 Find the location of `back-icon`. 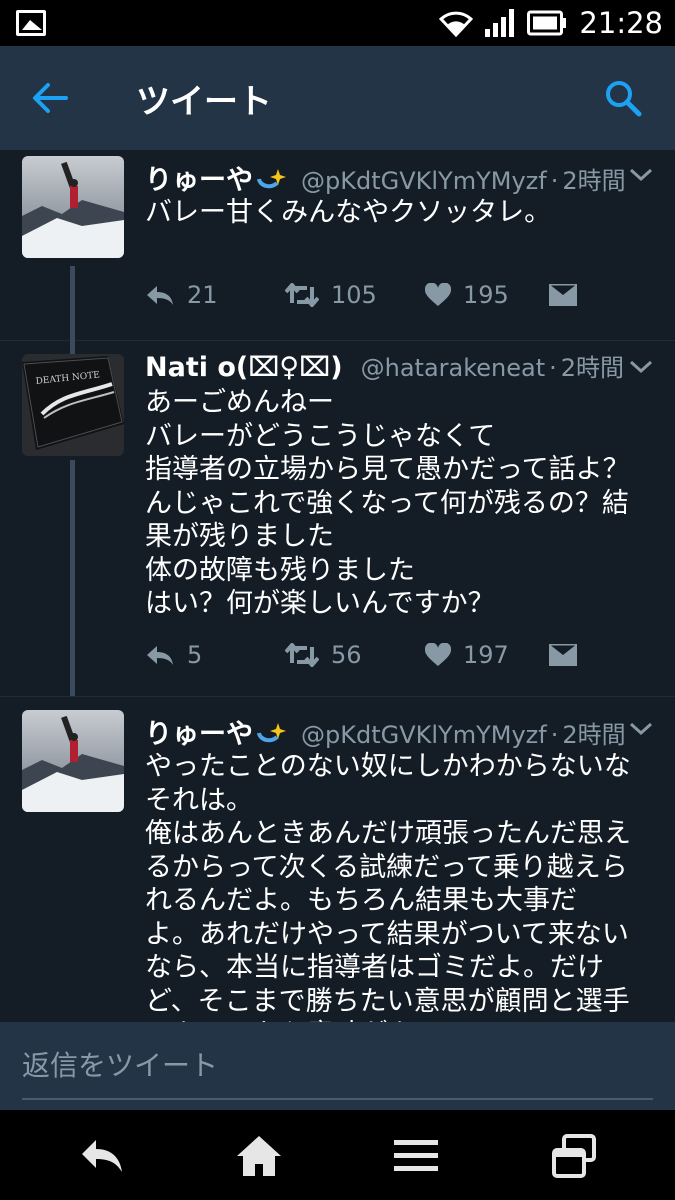

back-icon is located at coordinates (102, 1156).